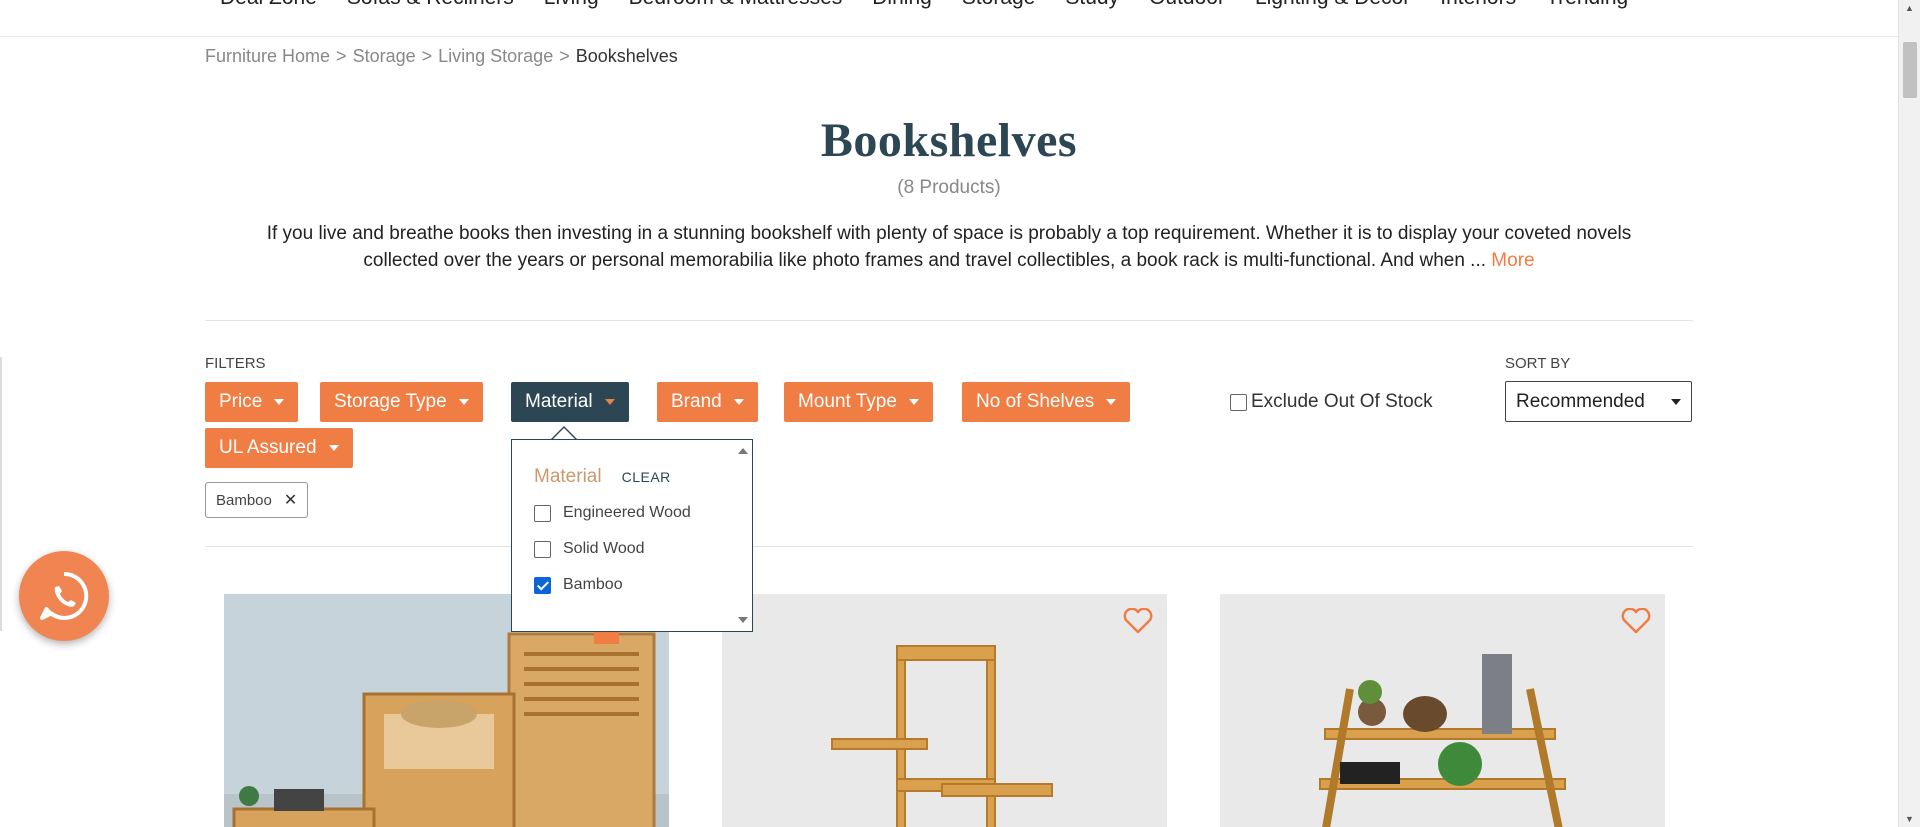 The image size is (1920, 827). I want to click on chip-label: Bamboo, so click(244, 500).